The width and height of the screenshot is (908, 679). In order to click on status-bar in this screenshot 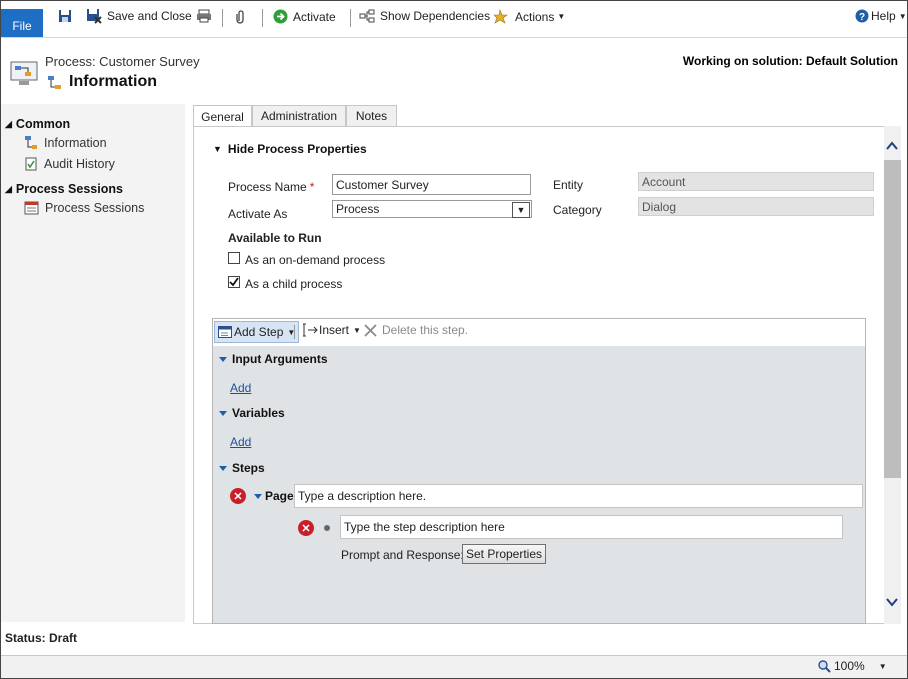, I will do `click(454, 666)`.